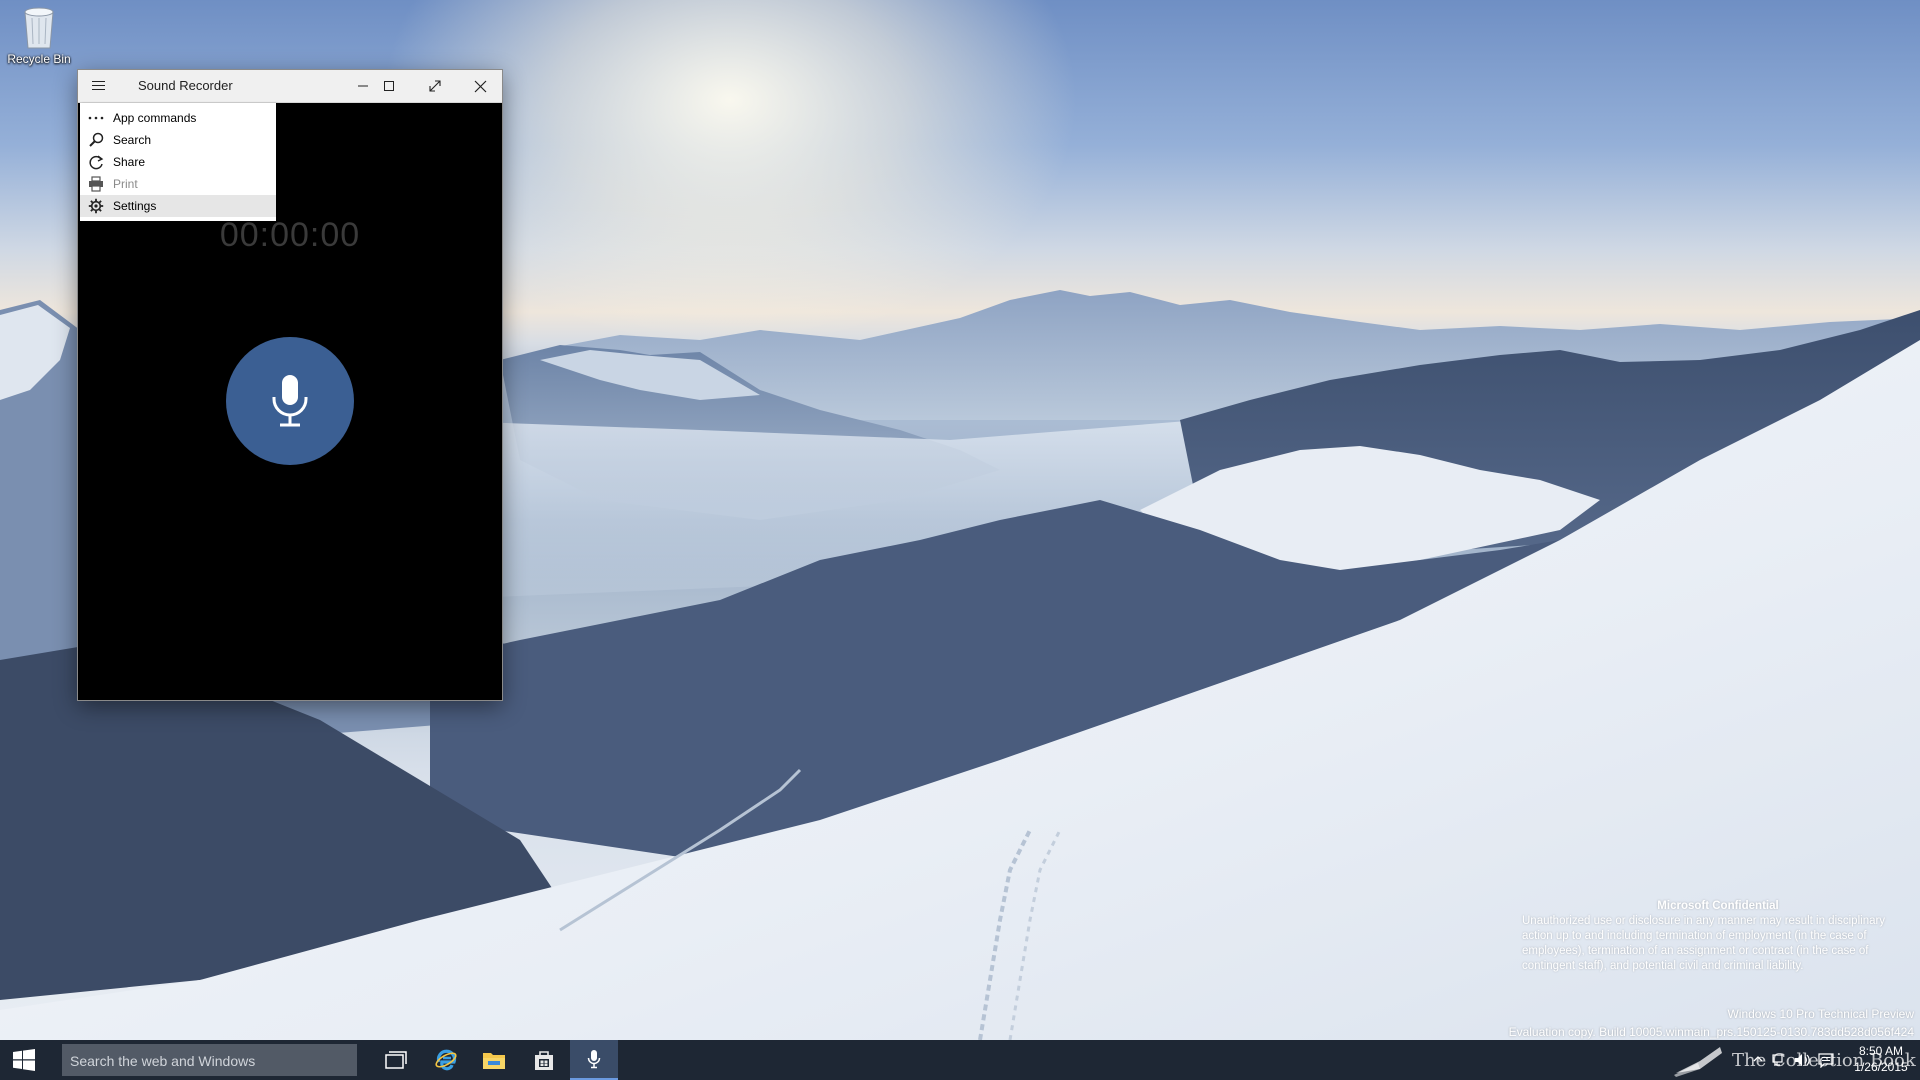  What do you see at coordinates (1698, 1062) in the screenshot?
I see `book-logo-icon` at bounding box center [1698, 1062].